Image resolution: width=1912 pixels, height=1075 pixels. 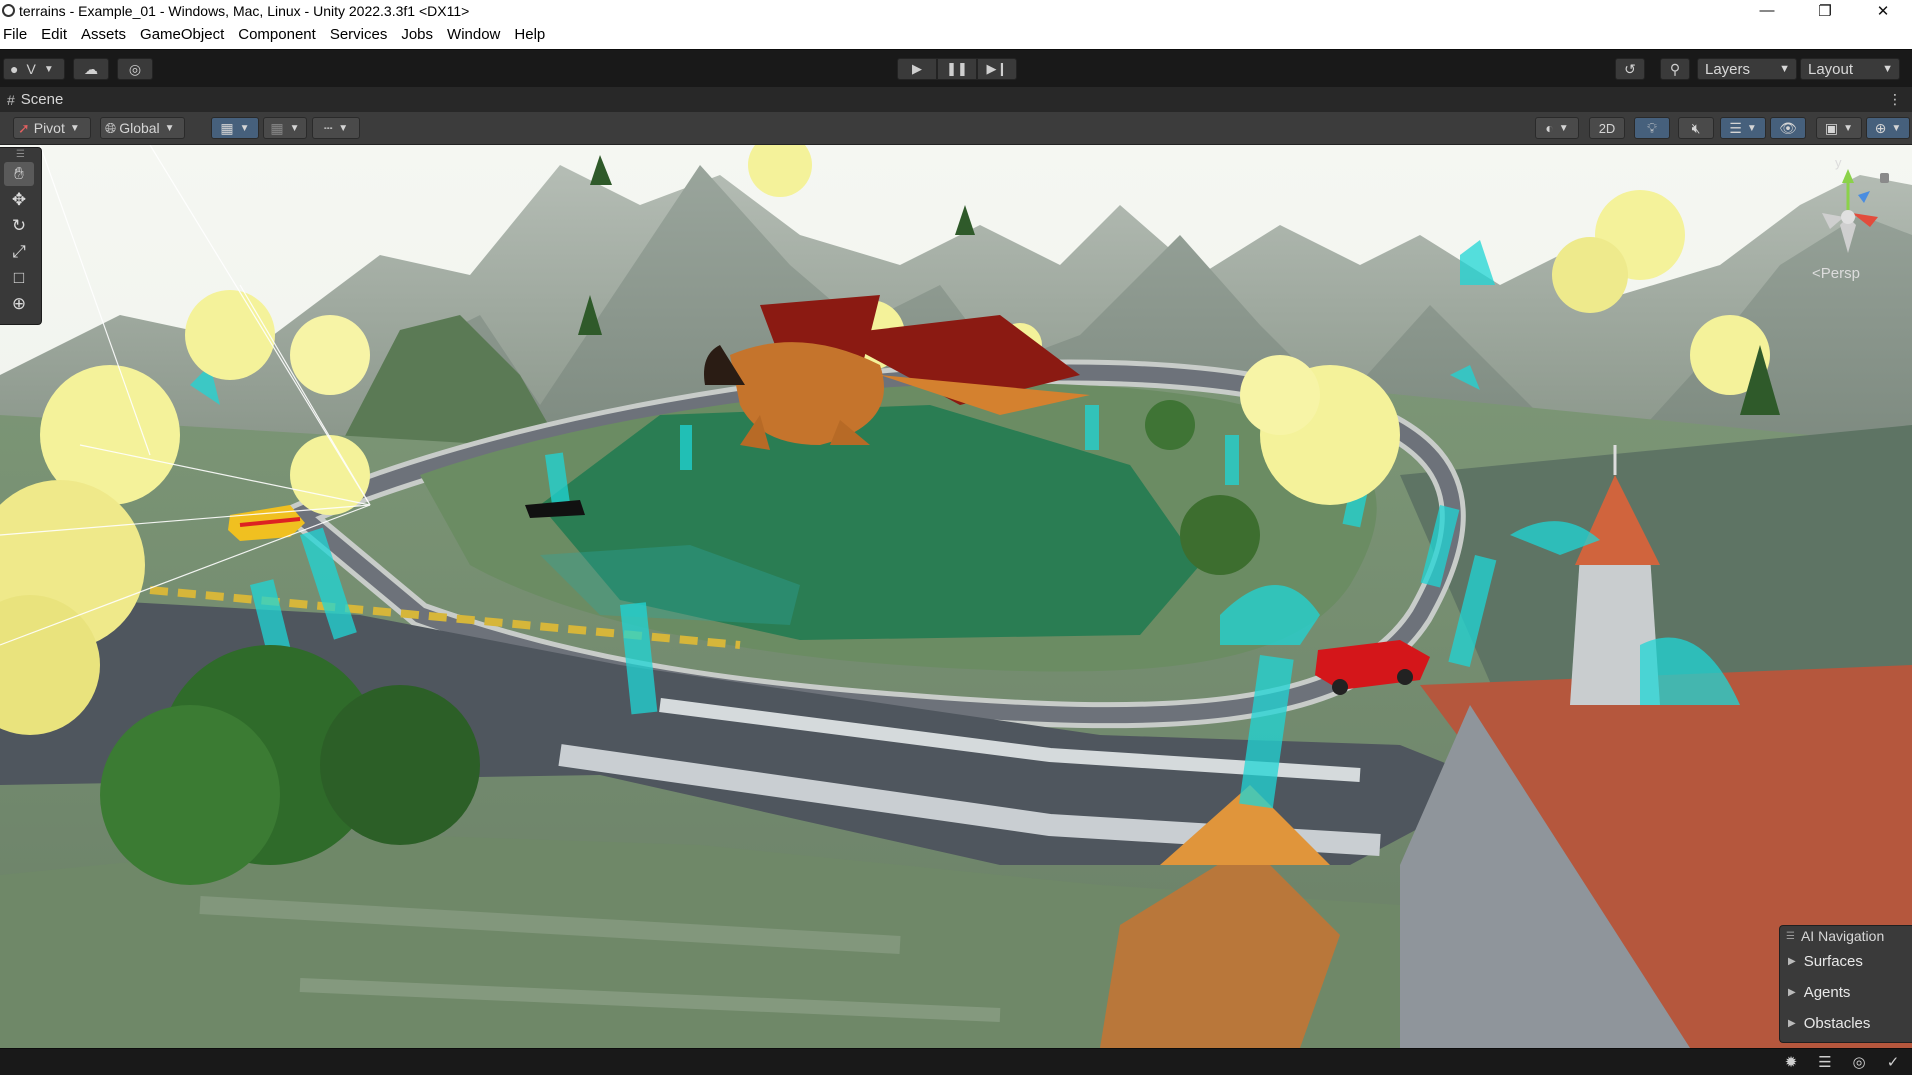 I want to click on mode-2d-toggle: 2D, so click(x=1607, y=128).